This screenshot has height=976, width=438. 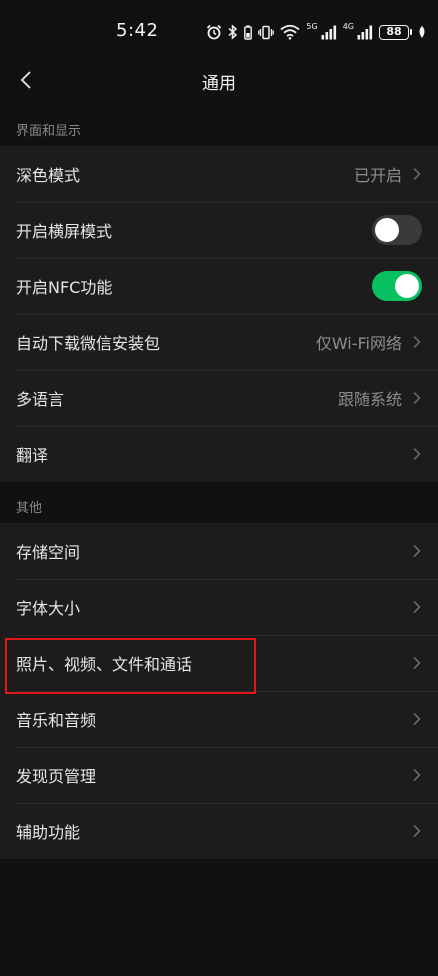 I want to click on row-label: 多语言, so click(x=40, y=399).